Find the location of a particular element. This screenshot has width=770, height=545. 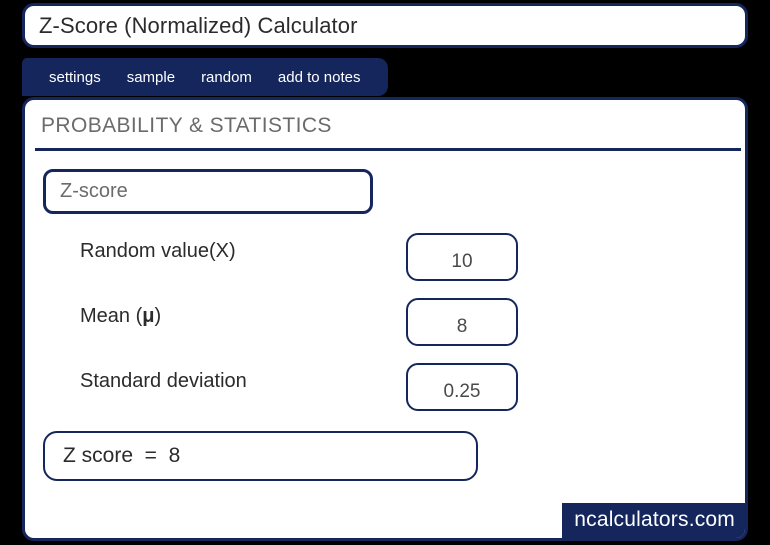

calculator-type-value: Z-score is located at coordinates (94, 191).